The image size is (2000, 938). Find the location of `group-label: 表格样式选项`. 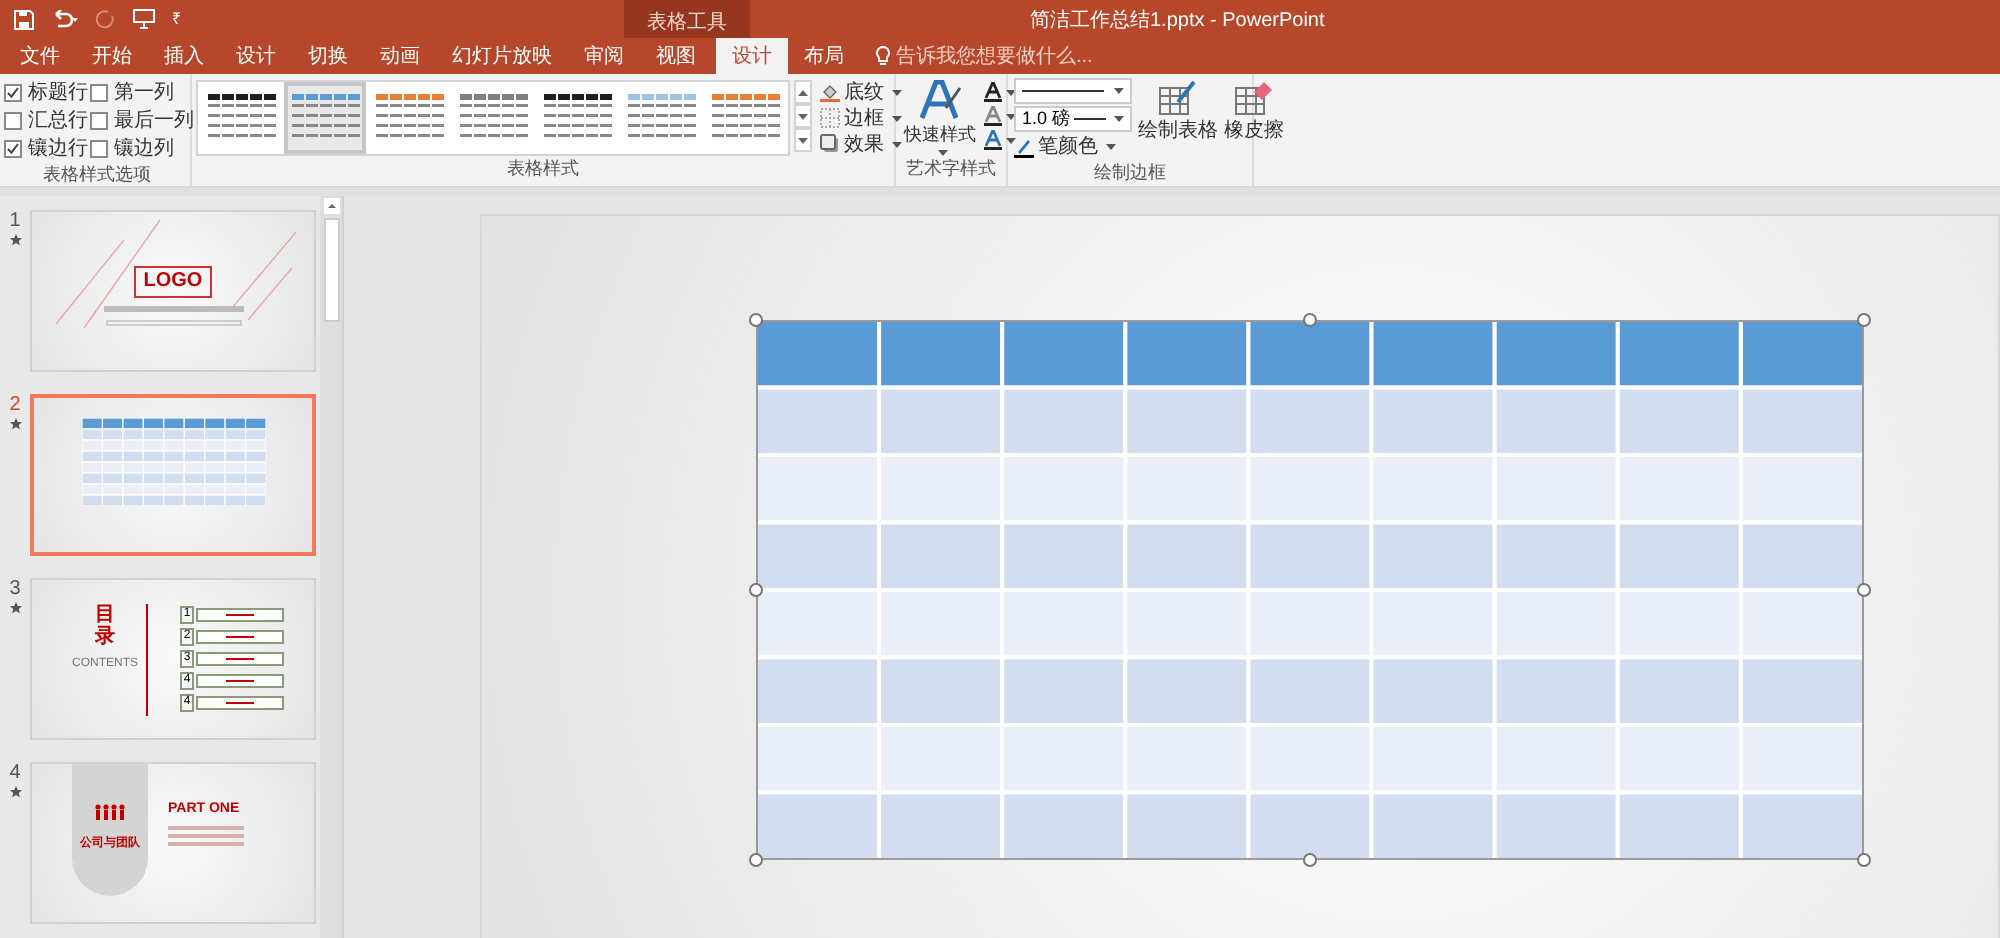

group-label: 表格样式选项 is located at coordinates (97, 175).